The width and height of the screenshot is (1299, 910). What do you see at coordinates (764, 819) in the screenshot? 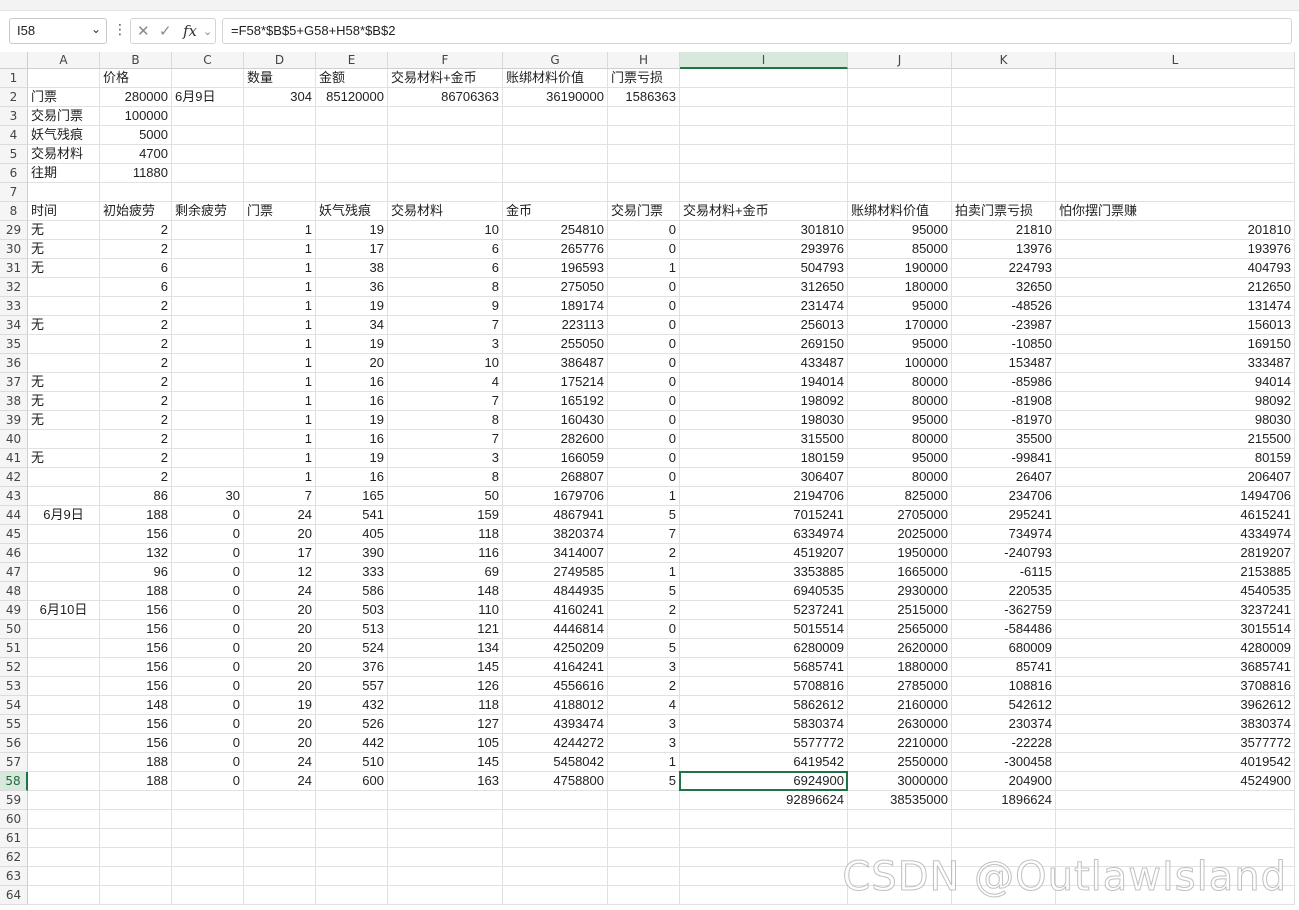
I see `cell-i60` at bounding box center [764, 819].